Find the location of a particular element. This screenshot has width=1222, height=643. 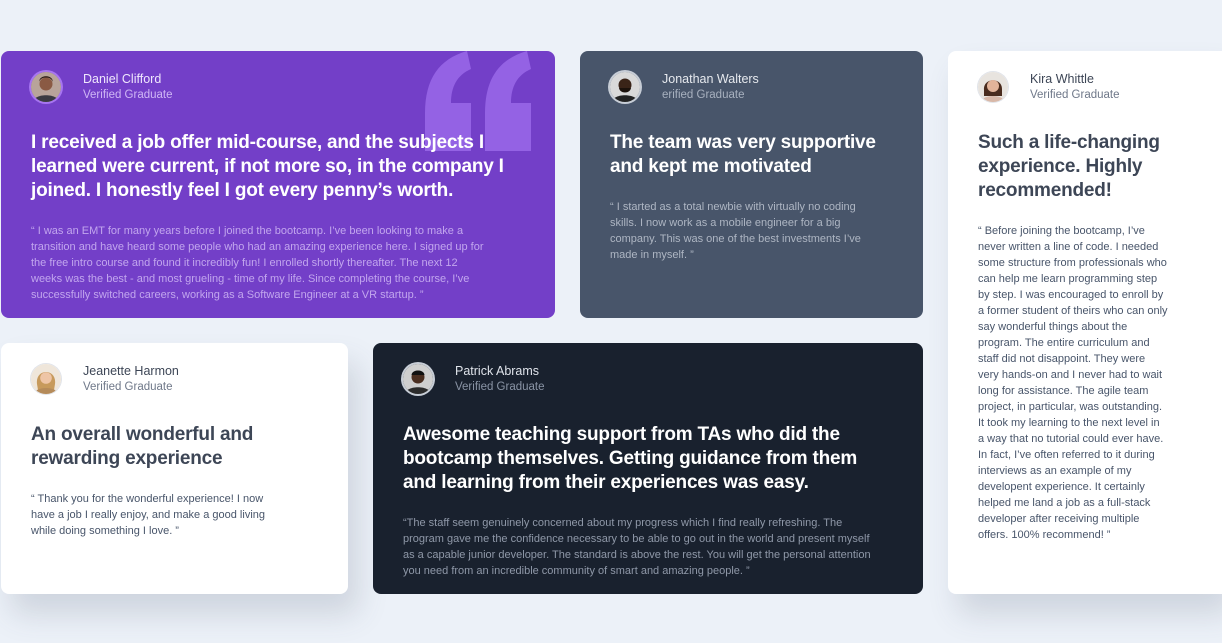

author-header: Kira Whittle Verified Graduate is located at coordinates (1085, 87).